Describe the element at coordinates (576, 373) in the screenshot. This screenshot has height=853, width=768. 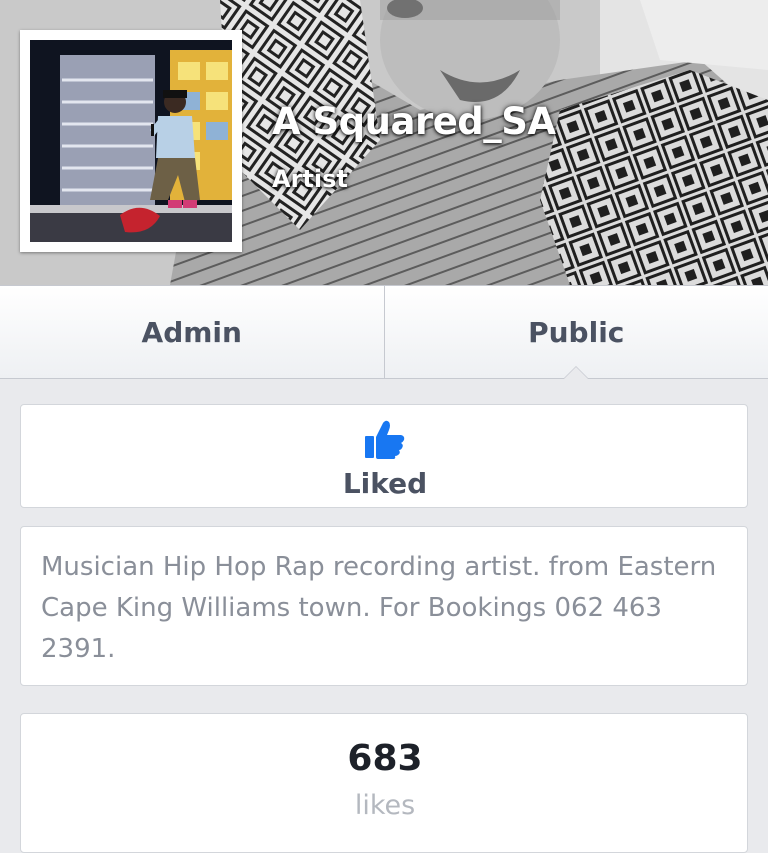
I see `active-tab-indicator-fill` at that location.